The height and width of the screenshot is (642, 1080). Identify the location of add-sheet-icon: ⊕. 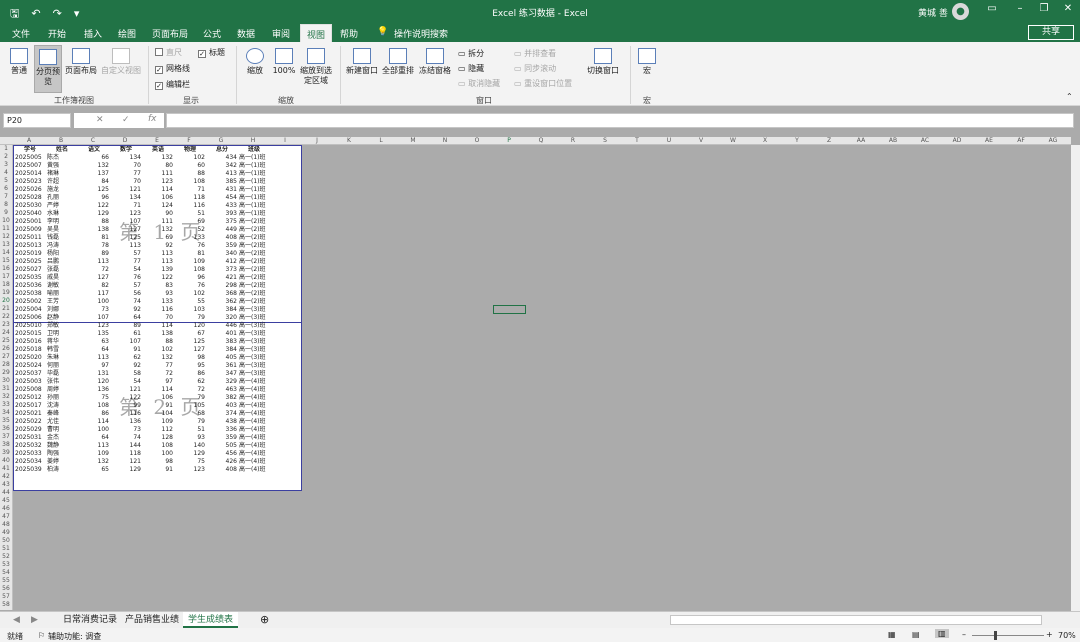
(264, 620).